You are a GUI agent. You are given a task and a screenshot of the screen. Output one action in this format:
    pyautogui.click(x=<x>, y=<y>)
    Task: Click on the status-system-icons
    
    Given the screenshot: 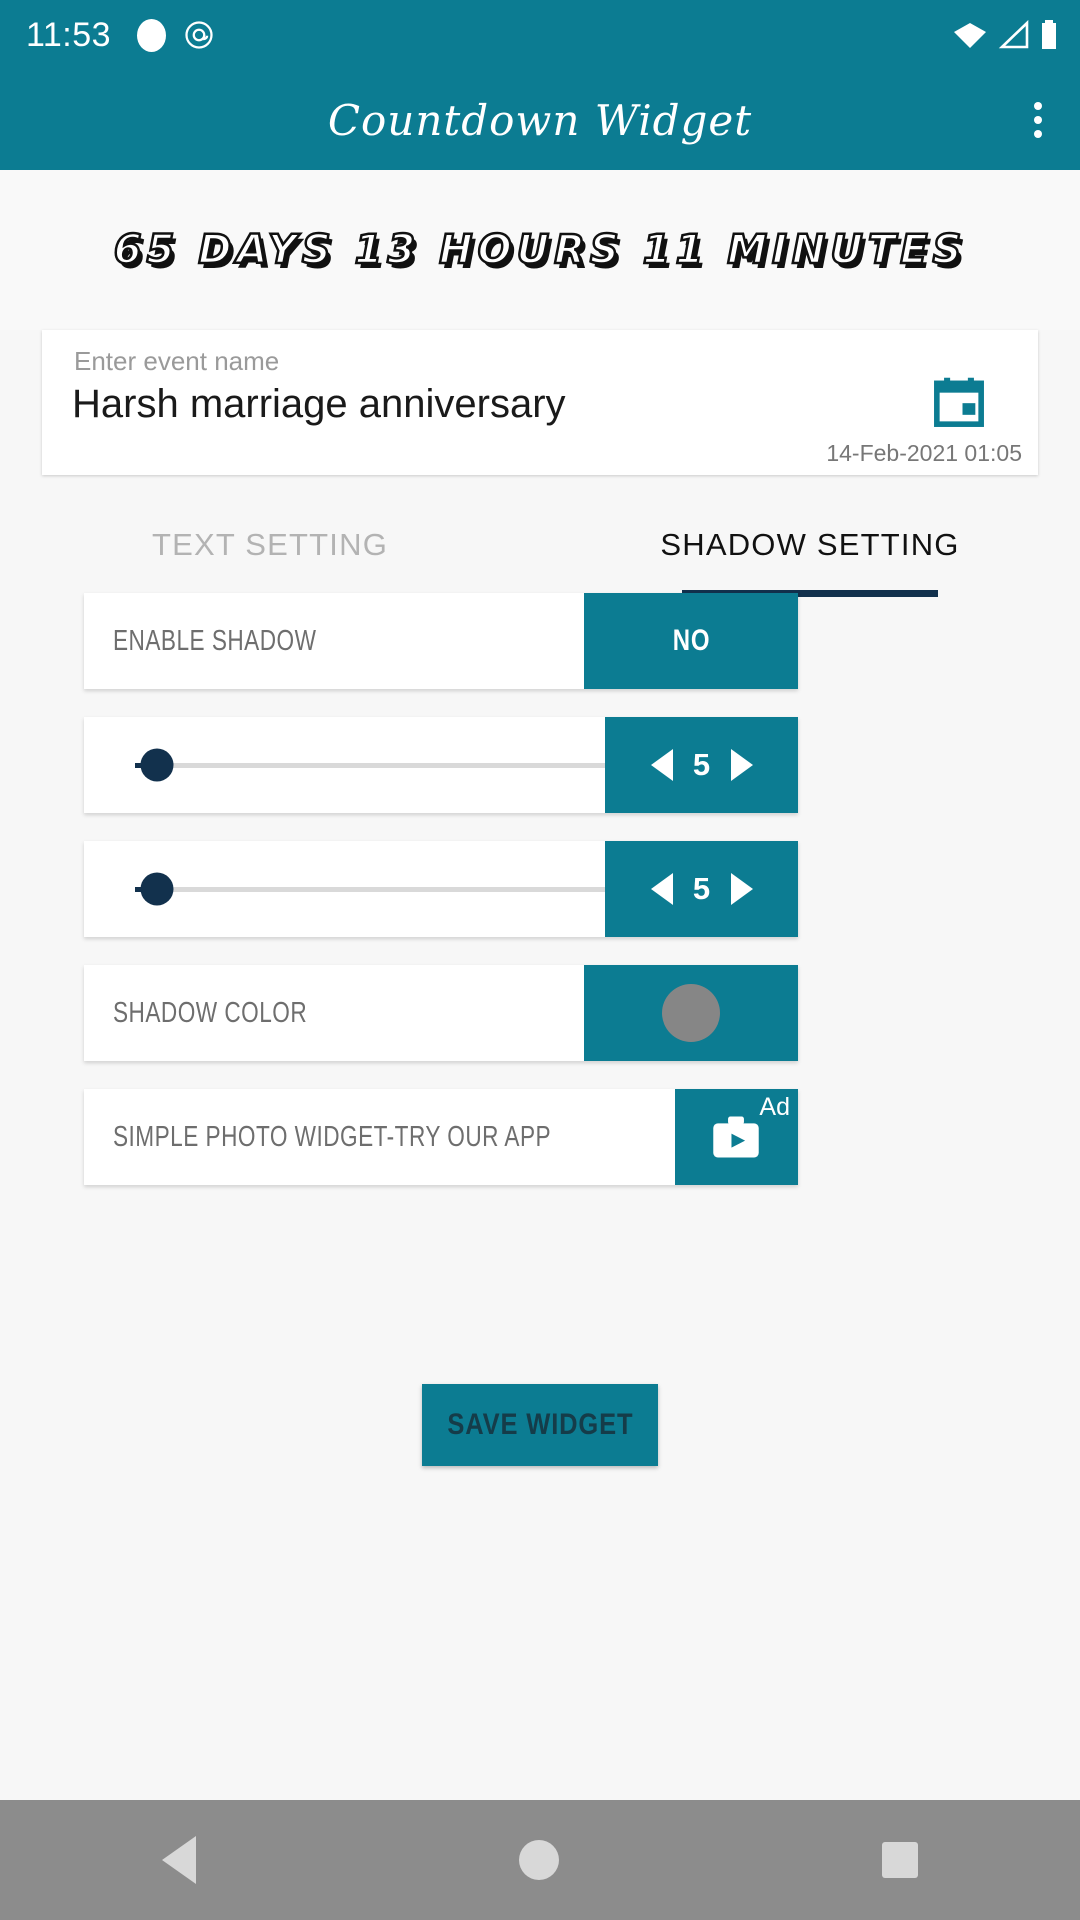 What is the action you would take?
    pyautogui.click(x=1005, y=35)
    